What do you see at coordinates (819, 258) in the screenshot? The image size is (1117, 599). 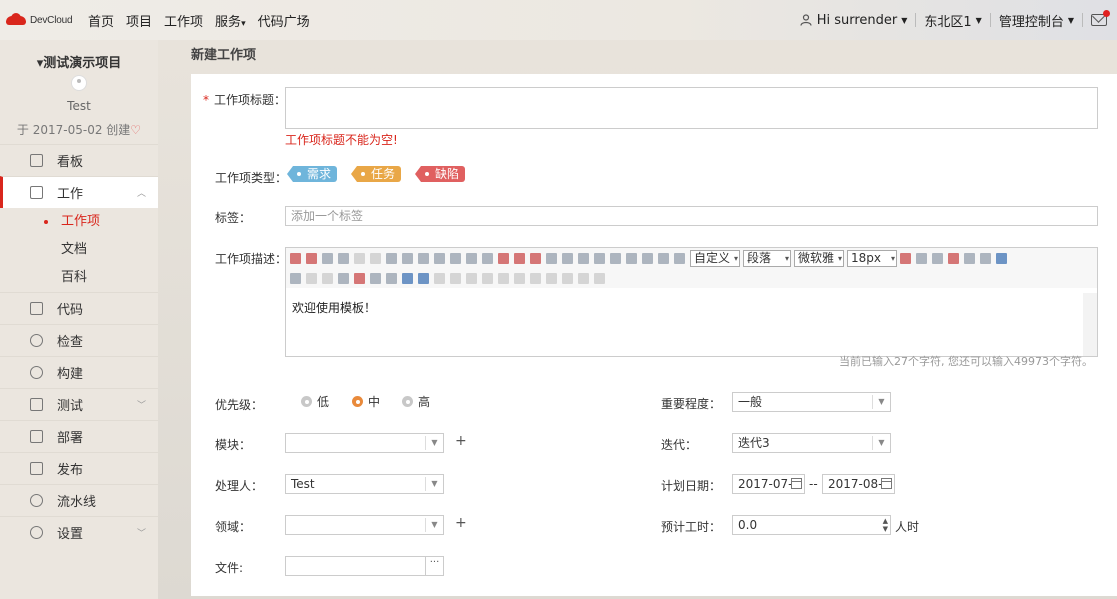 I see `font-family-select: 微软雅` at bounding box center [819, 258].